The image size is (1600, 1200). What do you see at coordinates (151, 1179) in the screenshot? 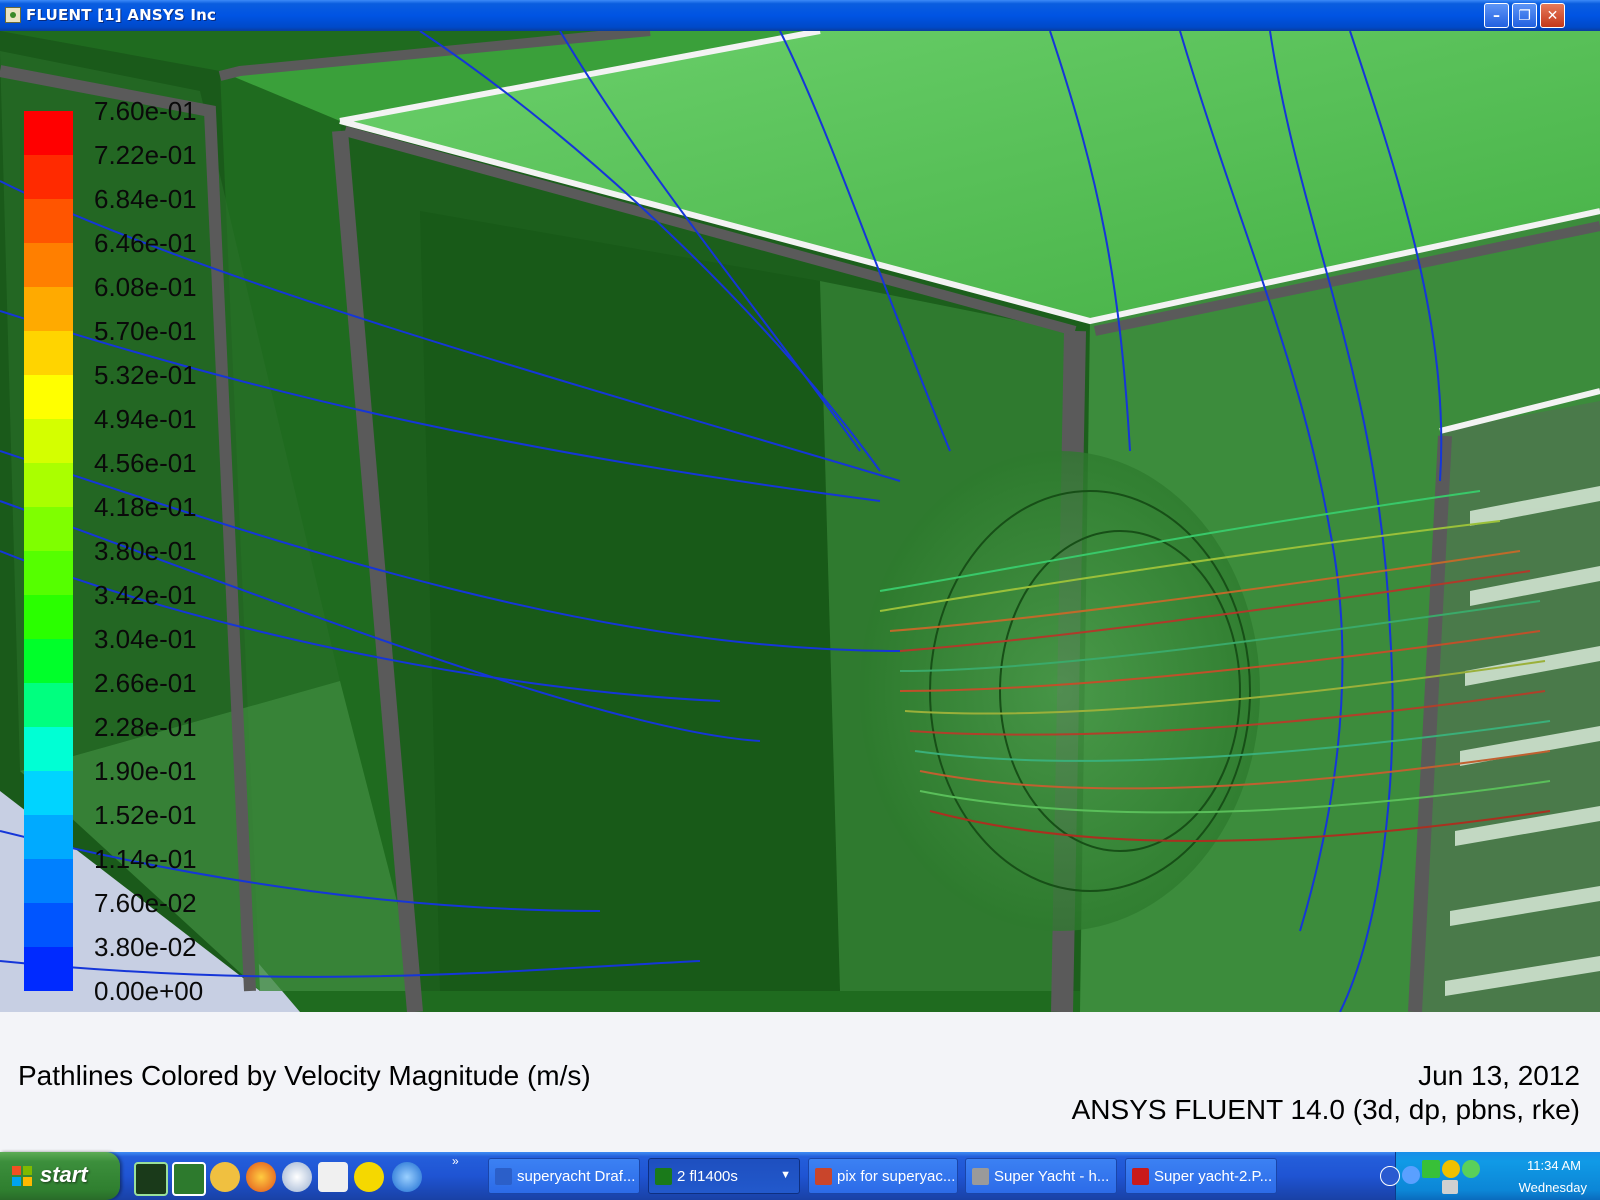
I see `fluent-quicklaunch-icon` at bounding box center [151, 1179].